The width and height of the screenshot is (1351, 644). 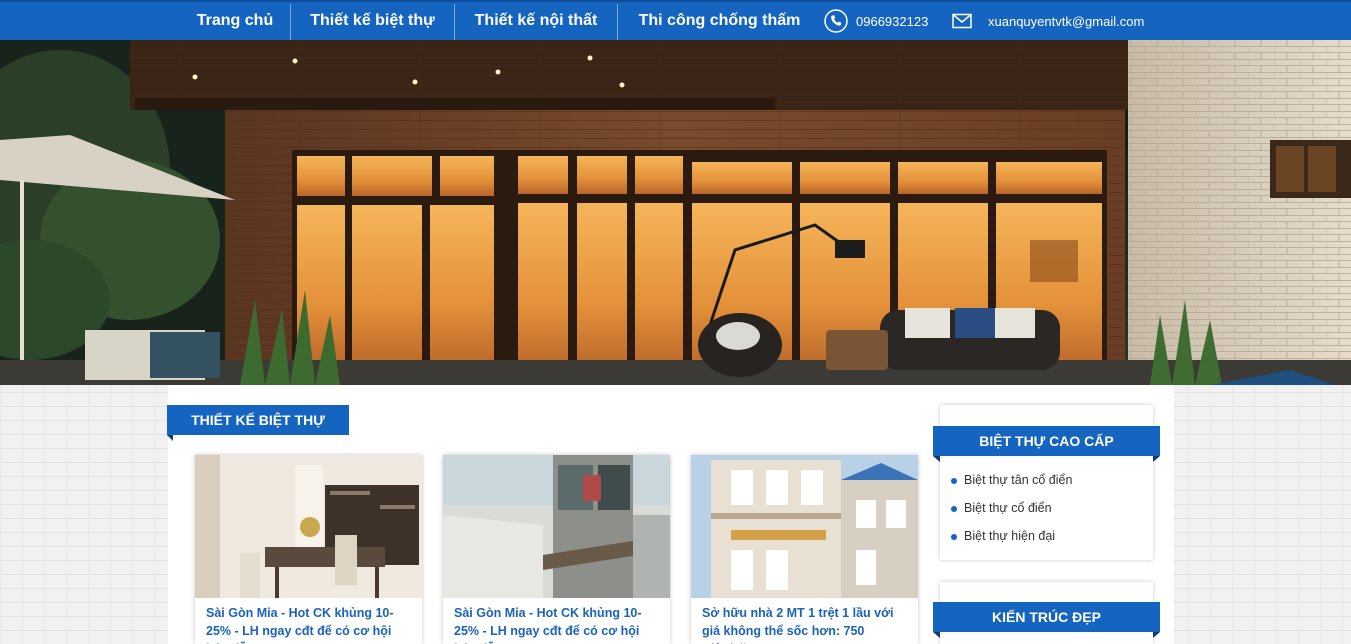 I want to click on sidebar-item-classical: Biệt thự cổ điển, so click(x=1046, y=508).